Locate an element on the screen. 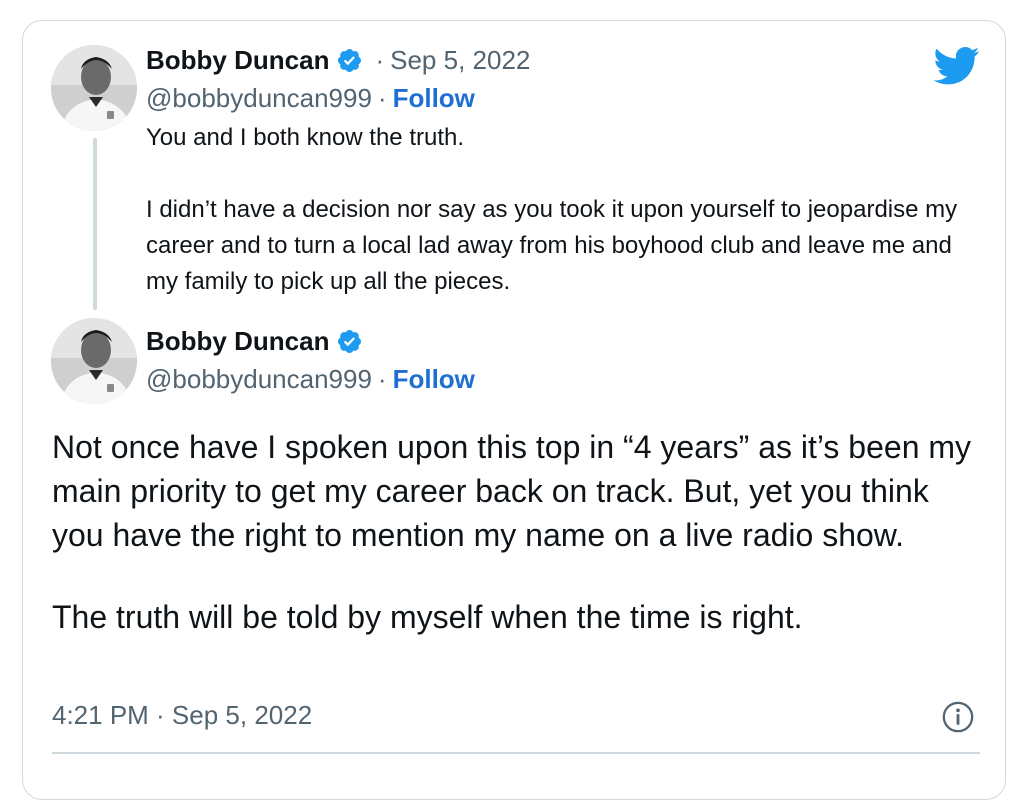  thread-connector-line is located at coordinates (95, 224).